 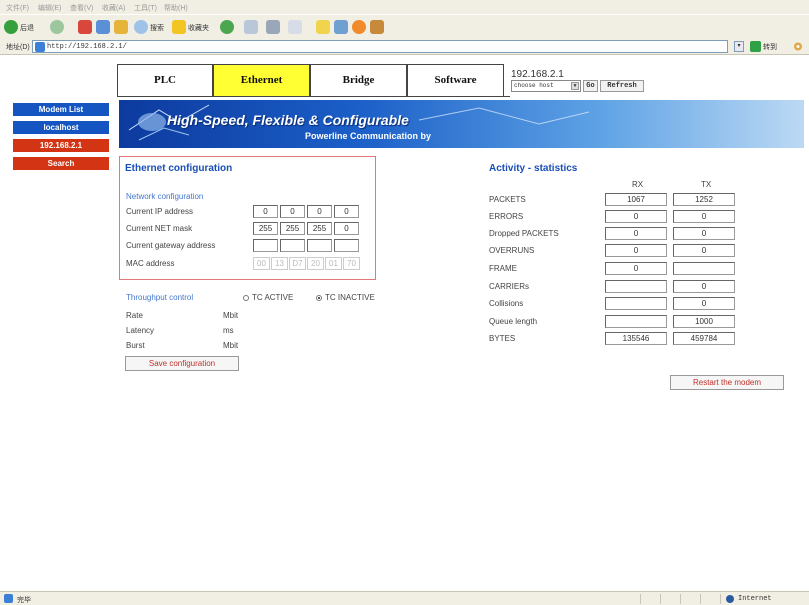 What do you see at coordinates (368, 136) in the screenshot?
I see `banner-subtitle: Powerline Communication by` at bounding box center [368, 136].